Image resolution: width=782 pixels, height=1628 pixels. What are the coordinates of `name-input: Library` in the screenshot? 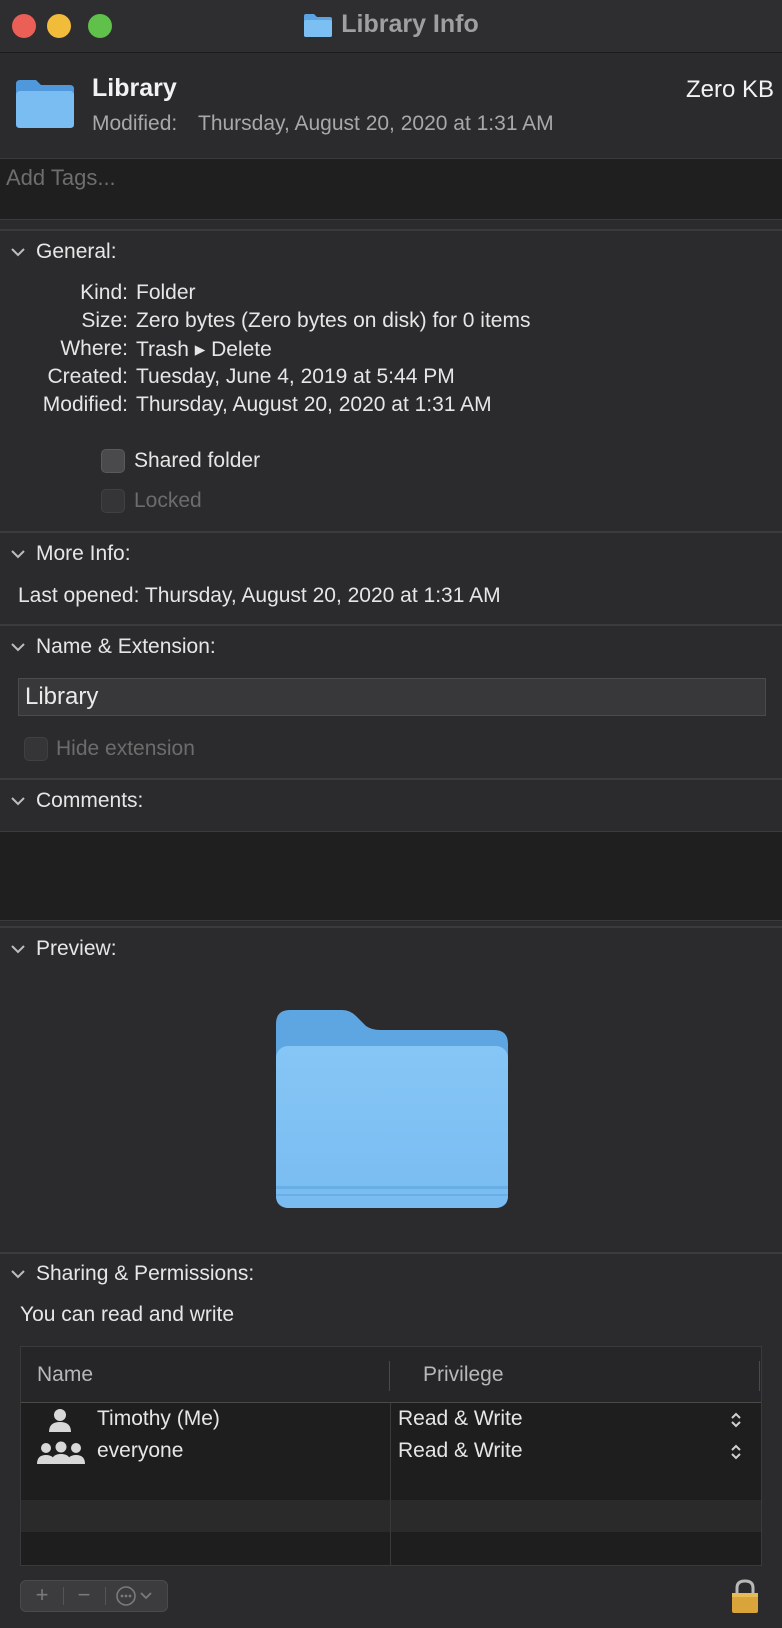 It's located at (392, 697).